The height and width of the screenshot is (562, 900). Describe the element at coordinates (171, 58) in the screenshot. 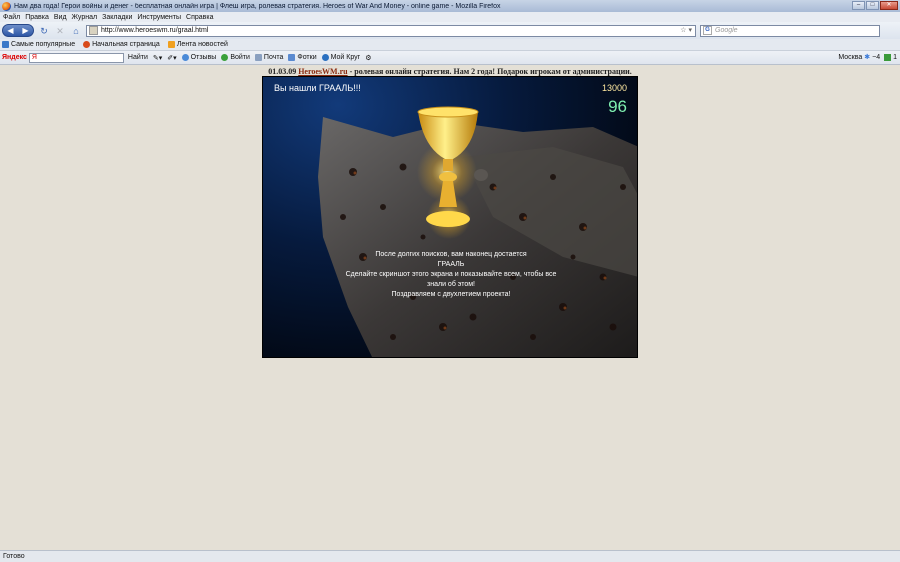

I see `yandex-highlight-icon: ✐▾` at that location.